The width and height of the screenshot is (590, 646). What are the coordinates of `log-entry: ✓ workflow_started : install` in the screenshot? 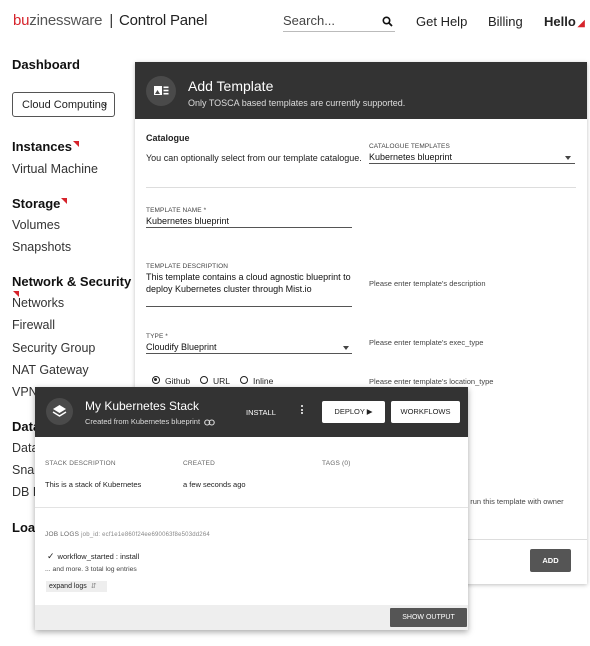 It's located at (93, 556).